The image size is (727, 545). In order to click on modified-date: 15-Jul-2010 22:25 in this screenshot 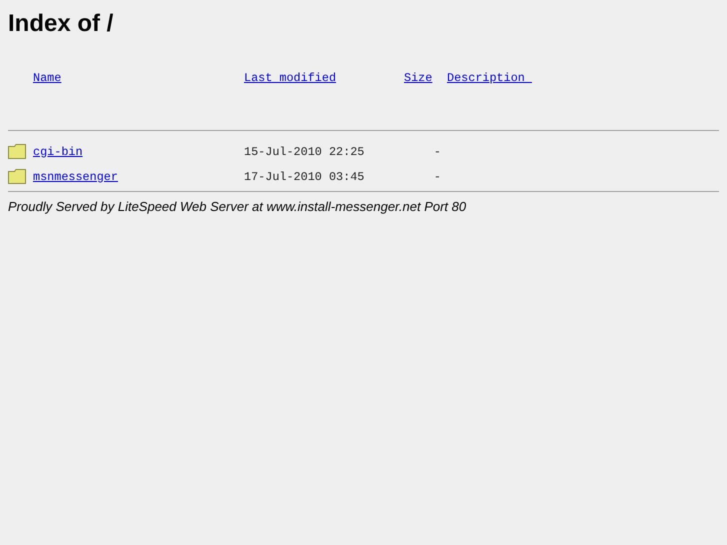, I will do `click(304, 151)`.